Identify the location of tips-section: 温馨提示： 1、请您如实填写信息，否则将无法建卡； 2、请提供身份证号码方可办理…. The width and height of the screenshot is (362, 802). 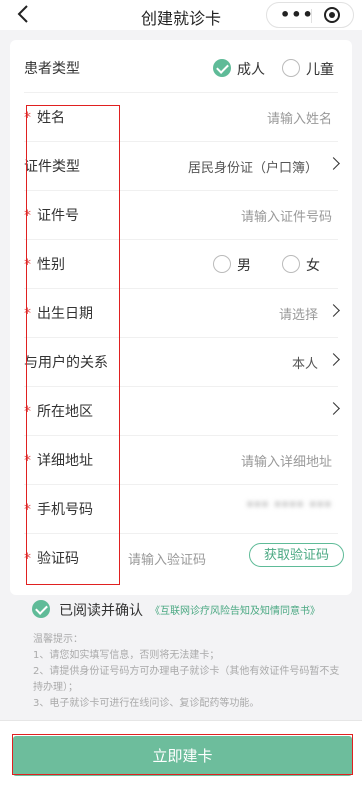
(189, 672).